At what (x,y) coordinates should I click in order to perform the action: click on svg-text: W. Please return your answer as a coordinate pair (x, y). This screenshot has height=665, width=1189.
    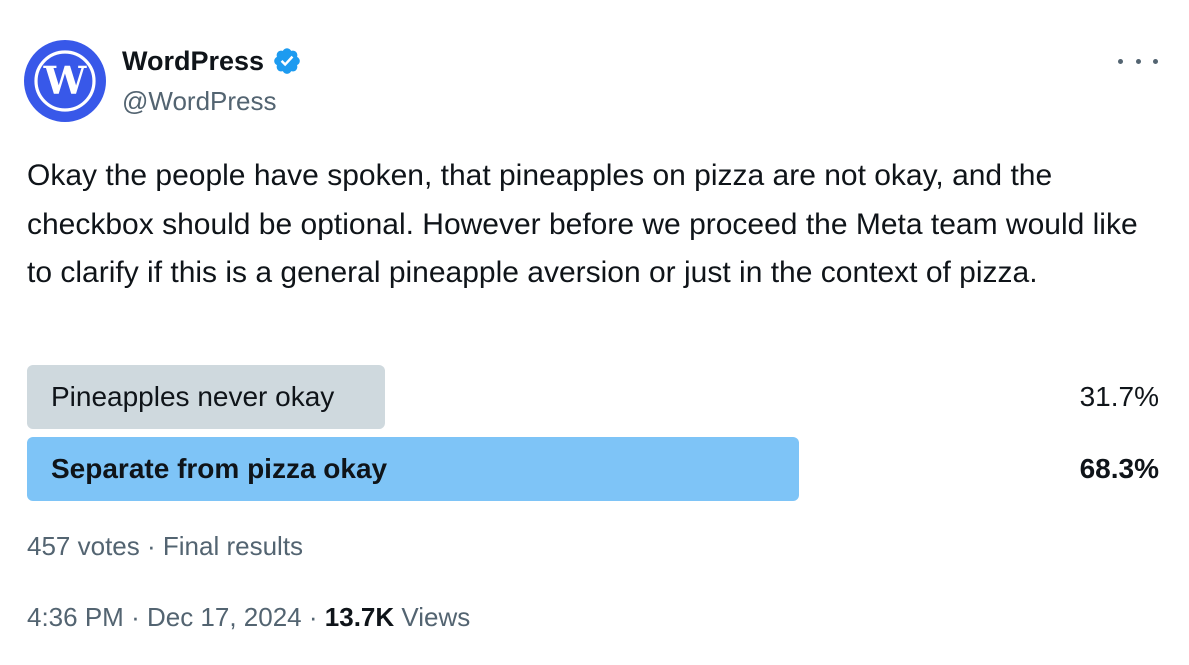
    Looking at the image, I should click on (65, 80).